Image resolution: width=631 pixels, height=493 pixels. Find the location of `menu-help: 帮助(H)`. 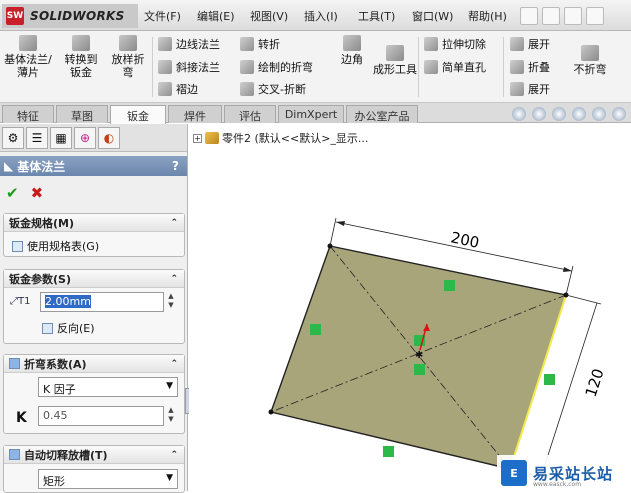

menu-help: 帮助(H) is located at coordinates (487, 16).